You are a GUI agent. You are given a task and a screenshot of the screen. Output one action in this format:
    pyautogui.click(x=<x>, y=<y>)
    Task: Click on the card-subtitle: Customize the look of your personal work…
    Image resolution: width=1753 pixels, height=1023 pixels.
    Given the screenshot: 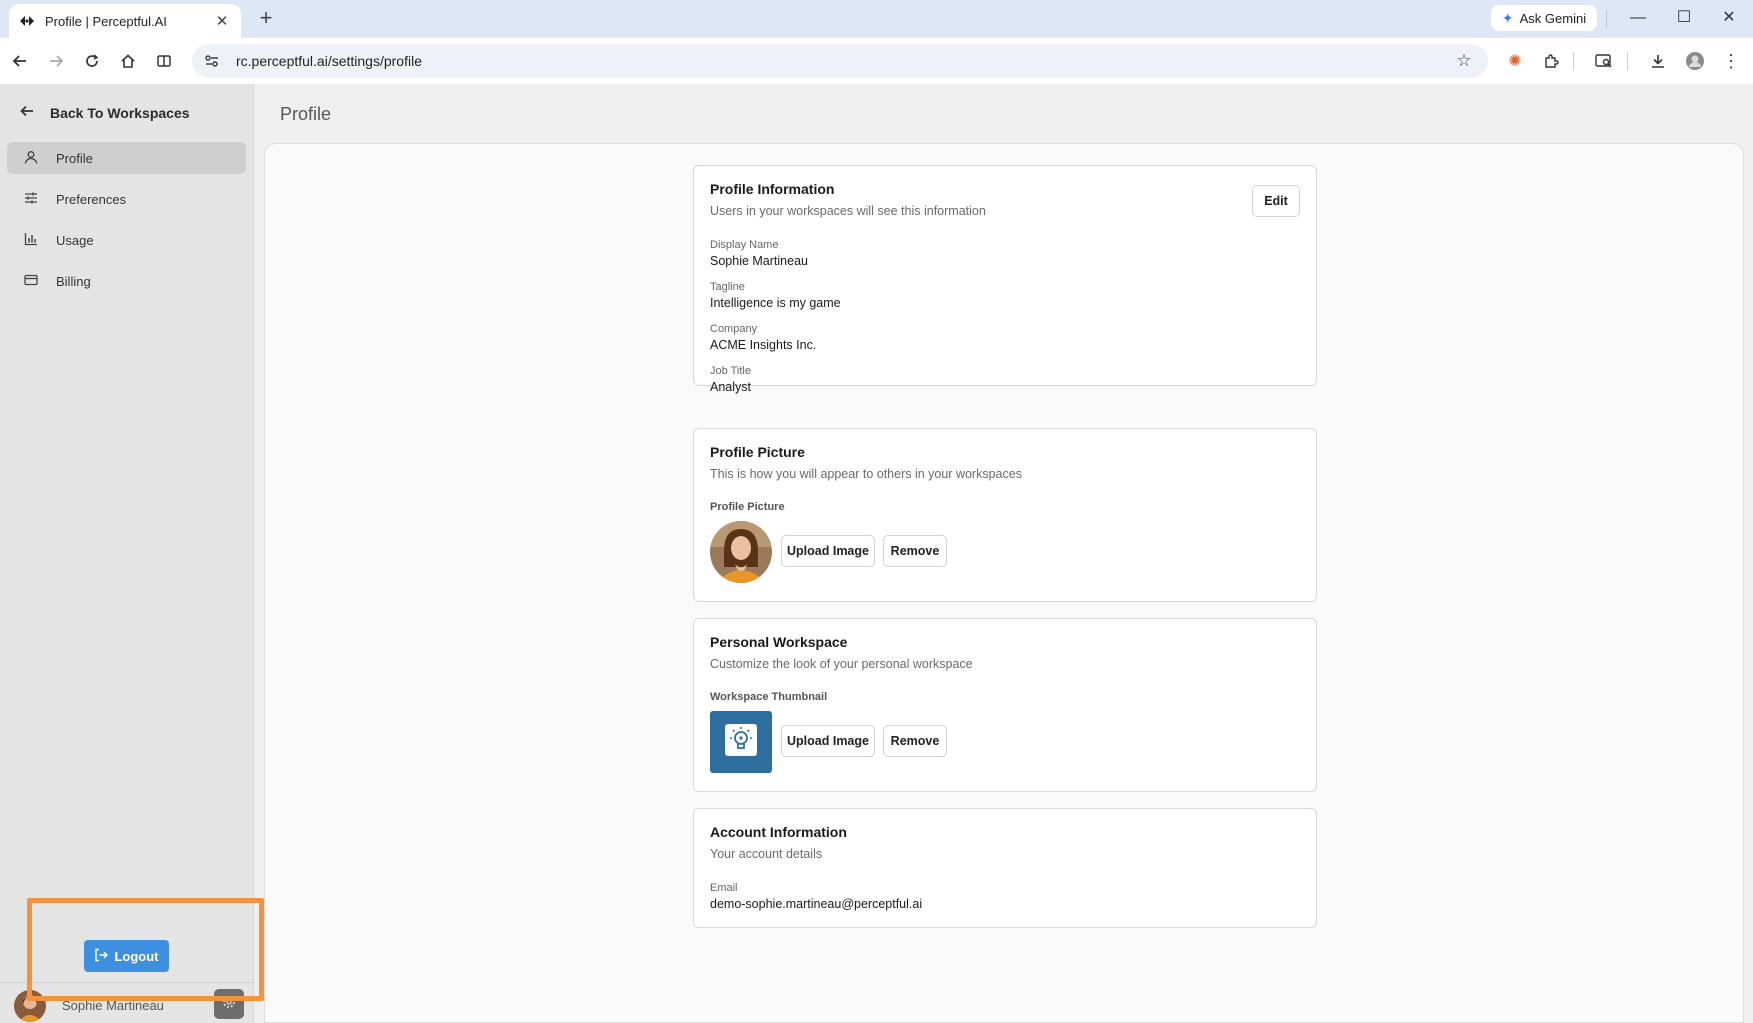 What is the action you would take?
    pyautogui.click(x=841, y=664)
    